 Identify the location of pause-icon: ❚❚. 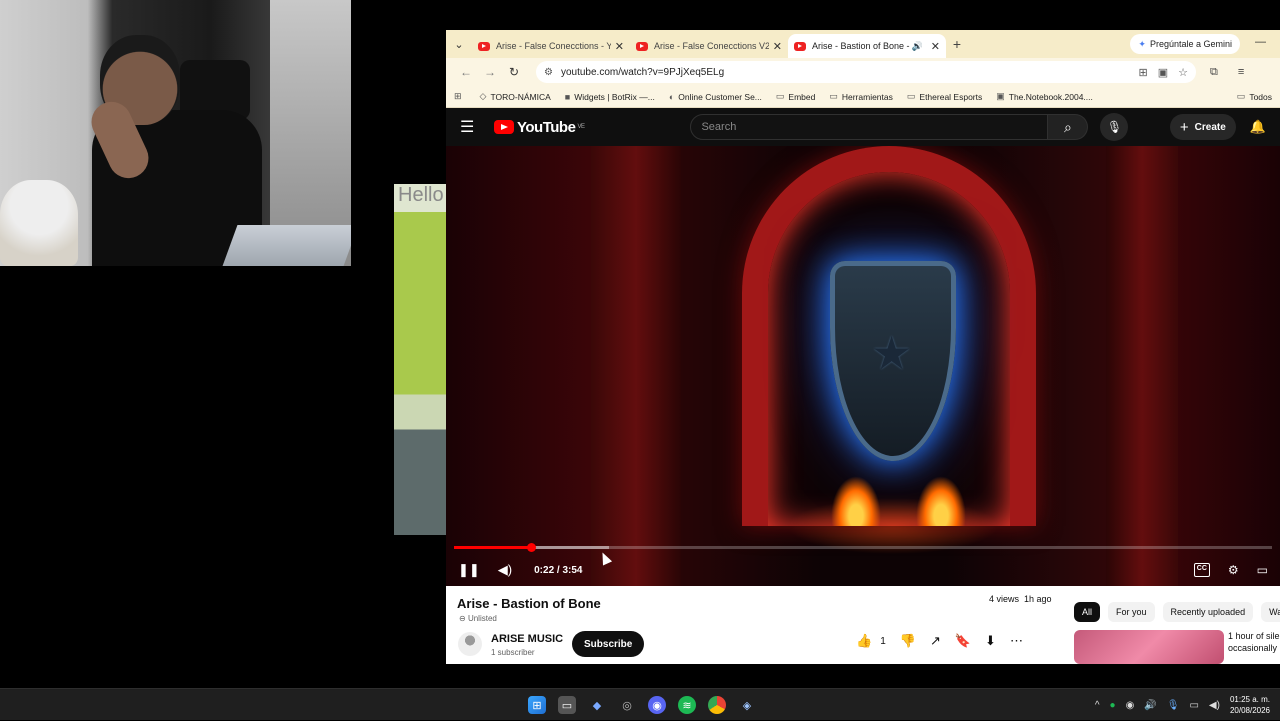
(469, 570).